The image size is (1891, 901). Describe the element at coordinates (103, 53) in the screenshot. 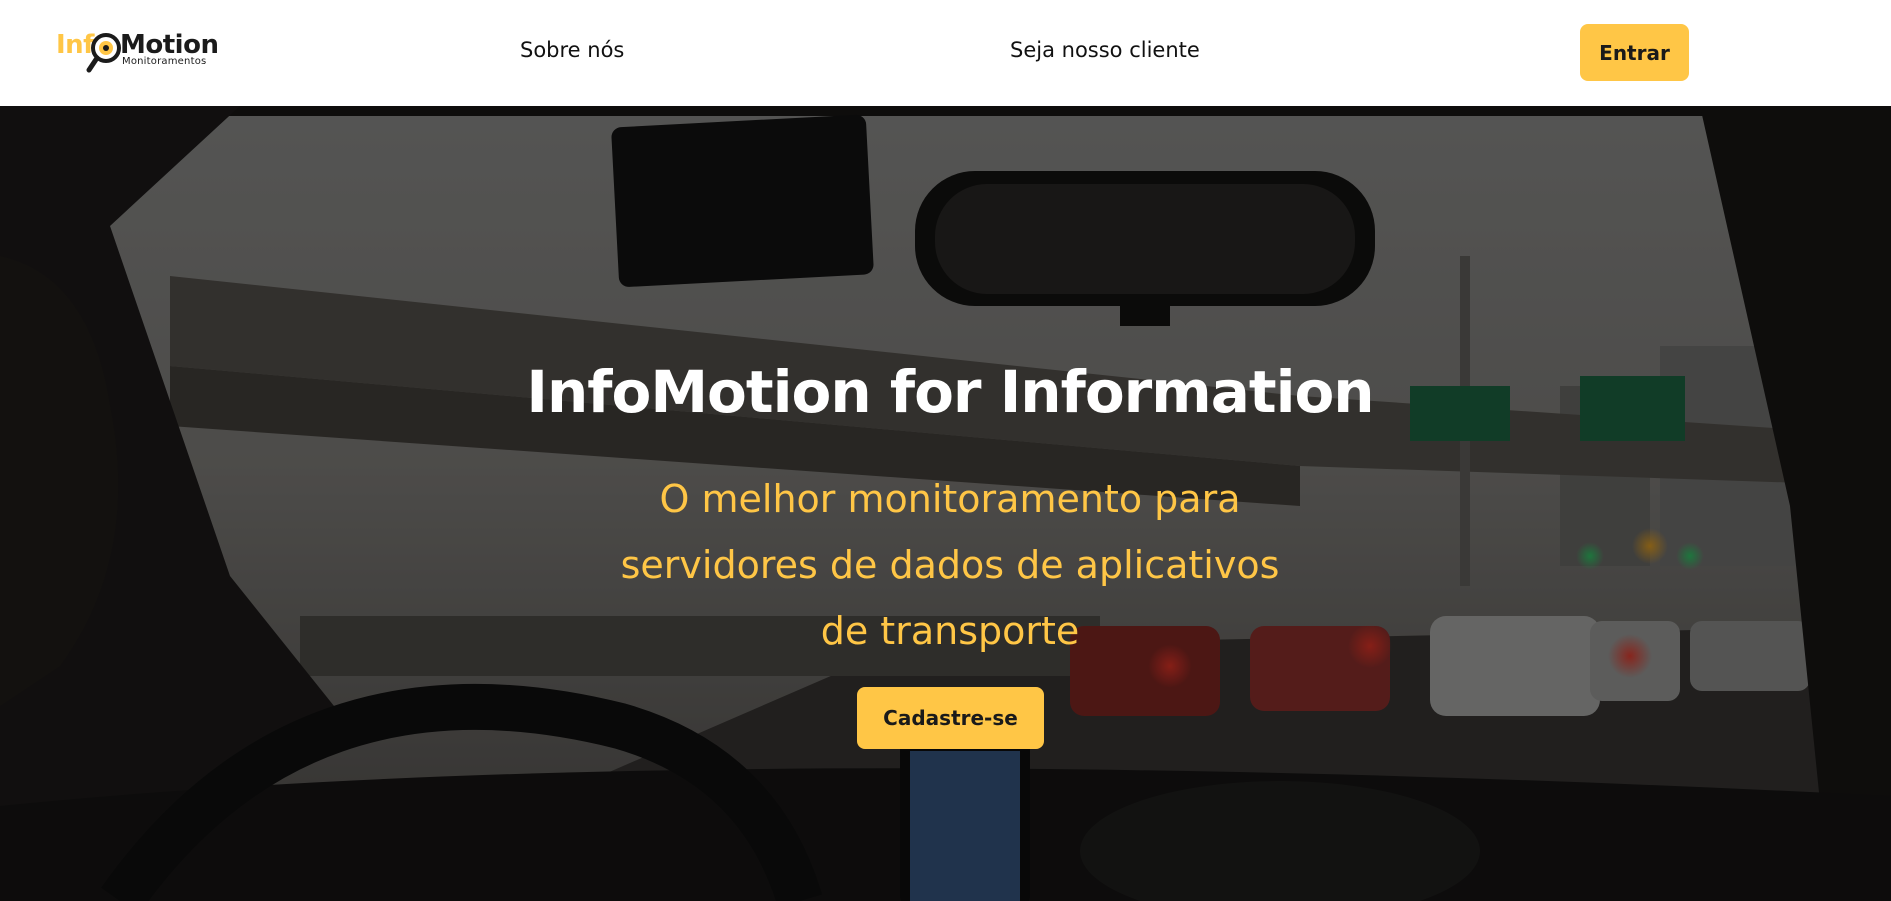

I see `magnifier-eye-icon` at that location.